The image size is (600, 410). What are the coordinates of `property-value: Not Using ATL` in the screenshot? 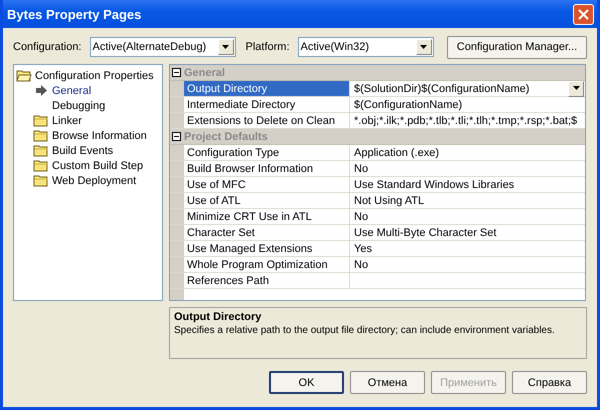 It's located at (389, 200).